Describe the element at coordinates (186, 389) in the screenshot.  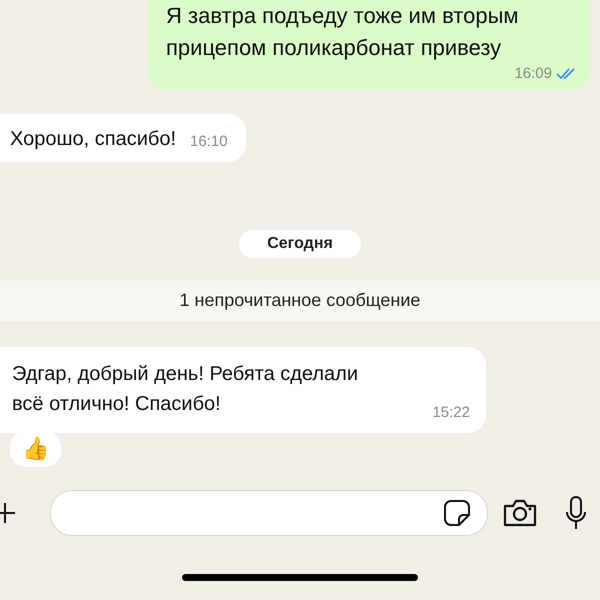
I see `message-text: Эдгар, добрый день! Ребята сделали всё отлично! Спасибо!` at that location.